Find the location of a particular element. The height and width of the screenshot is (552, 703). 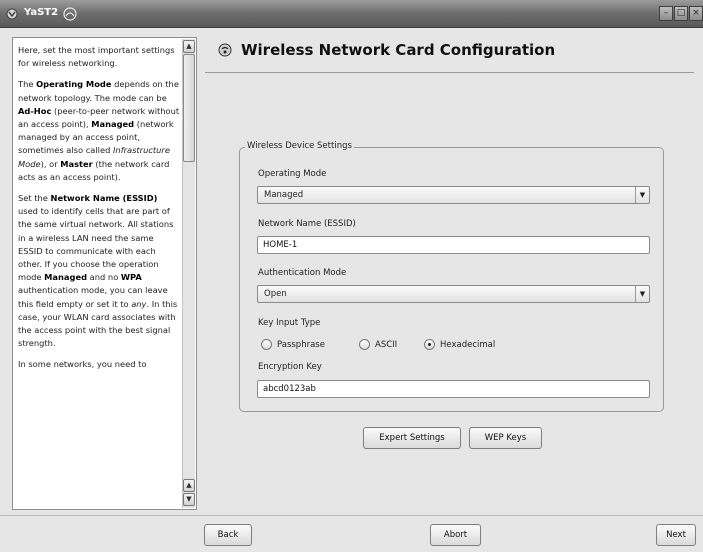

radio-passphrase: Passphrase is located at coordinates (293, 344).